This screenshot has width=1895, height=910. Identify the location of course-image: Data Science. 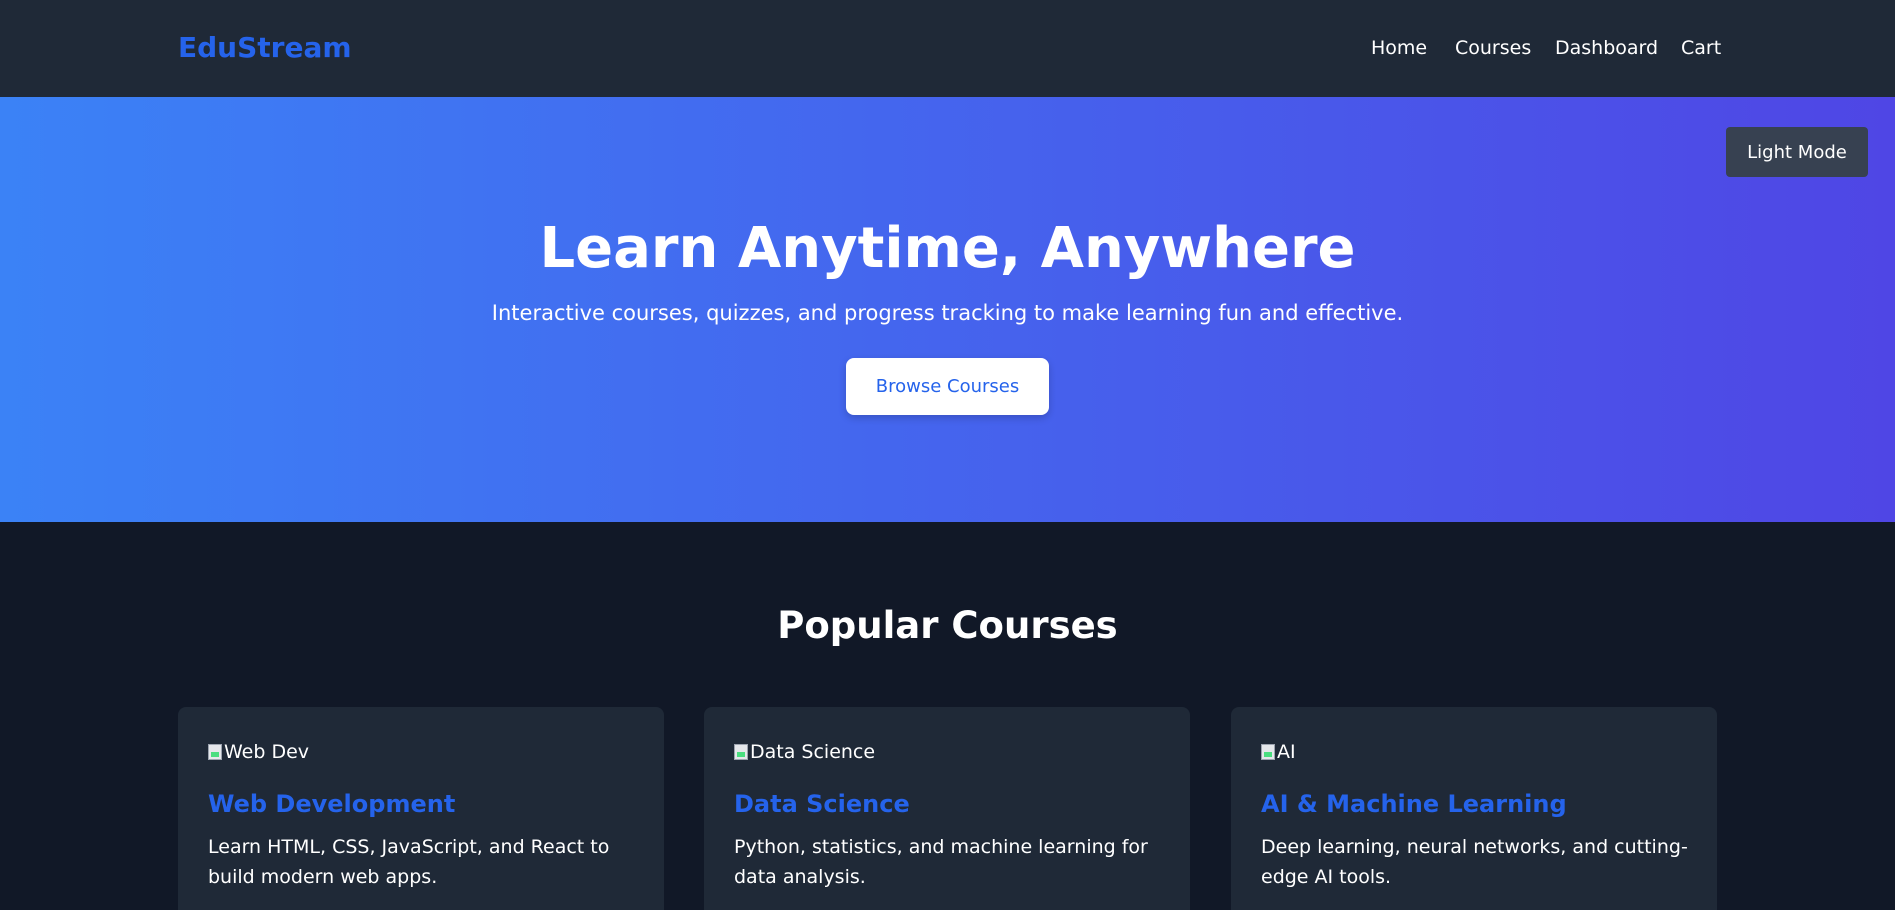
(804, 752).